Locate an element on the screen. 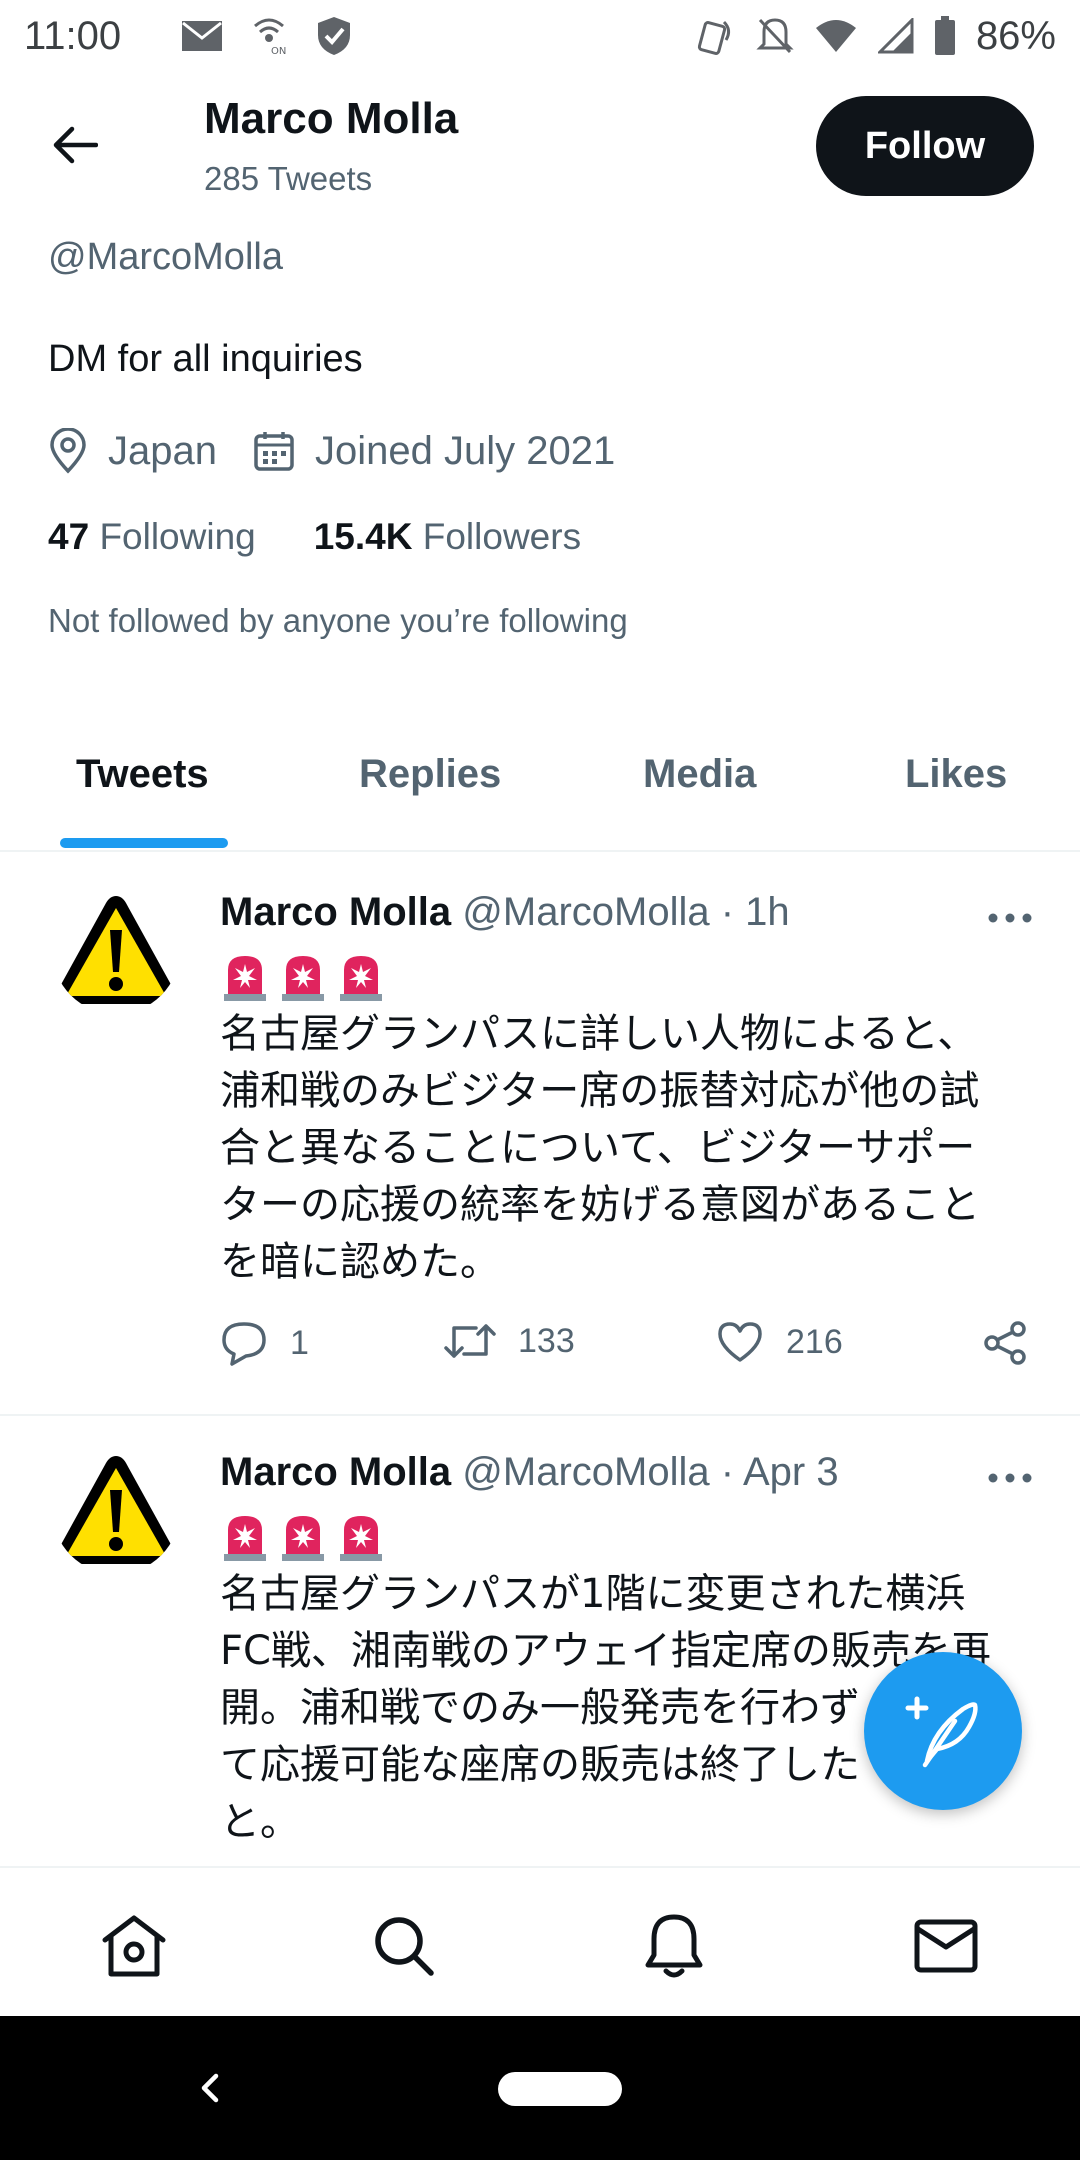 The width and height of the screenshot is (1080, 2160). join-date: Joined July 2021 is located at coordinates (434, 451).